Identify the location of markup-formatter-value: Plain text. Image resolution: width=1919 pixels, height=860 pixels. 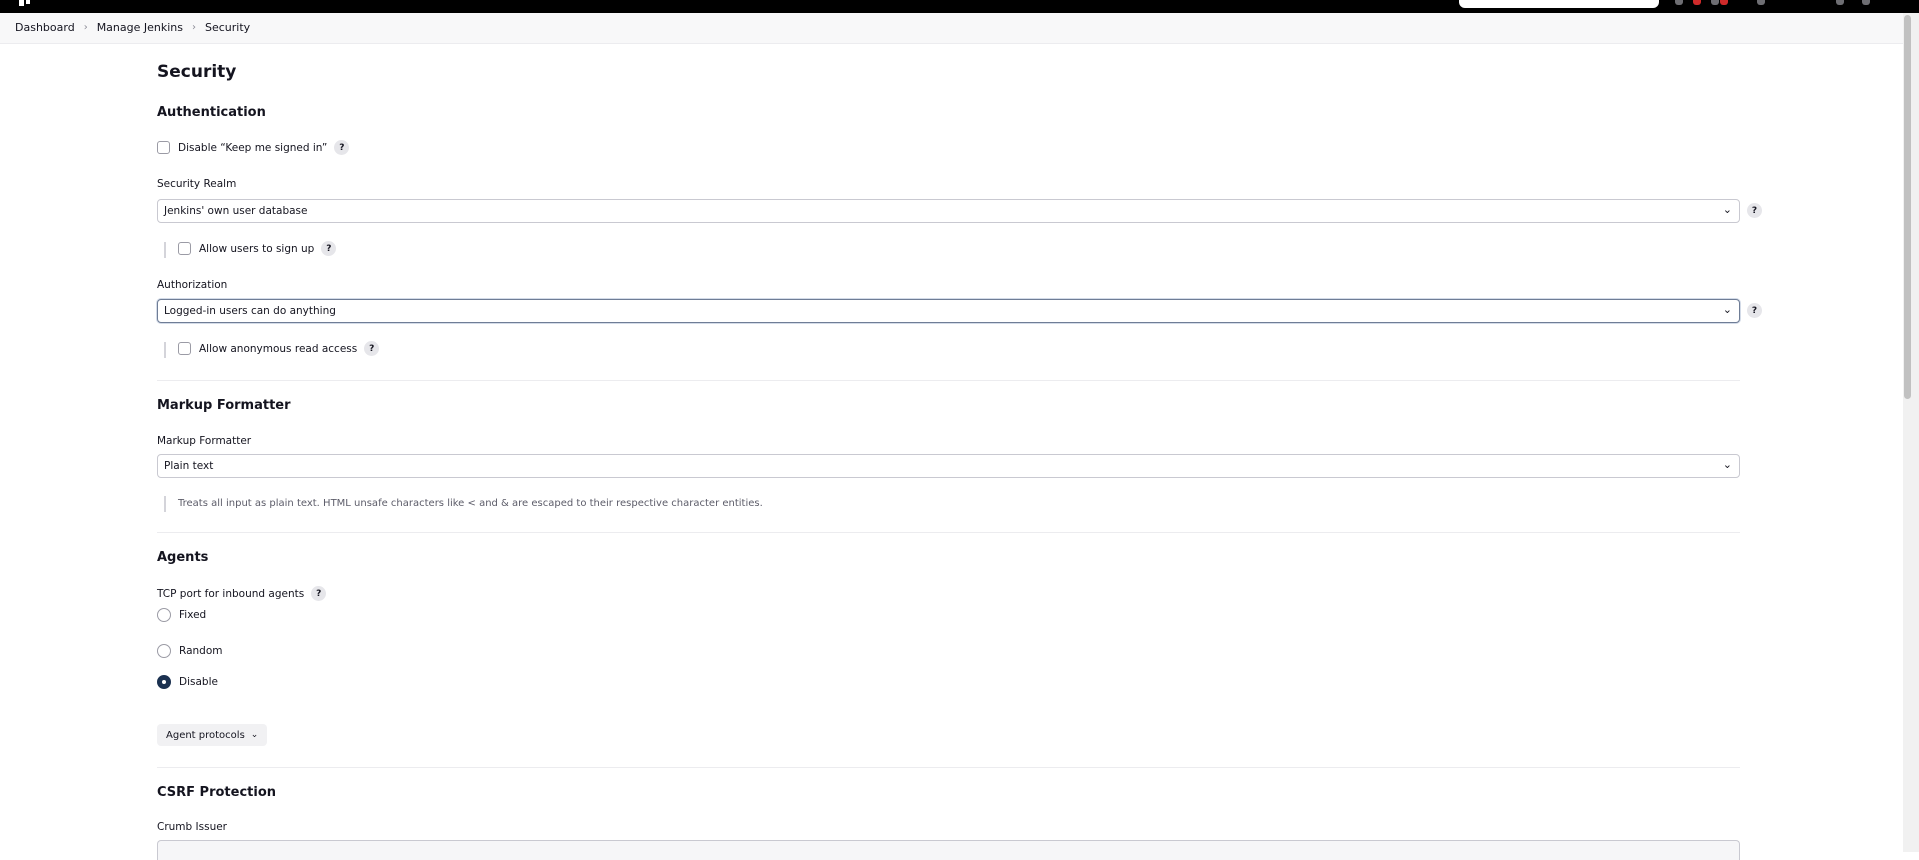
(189, 466).